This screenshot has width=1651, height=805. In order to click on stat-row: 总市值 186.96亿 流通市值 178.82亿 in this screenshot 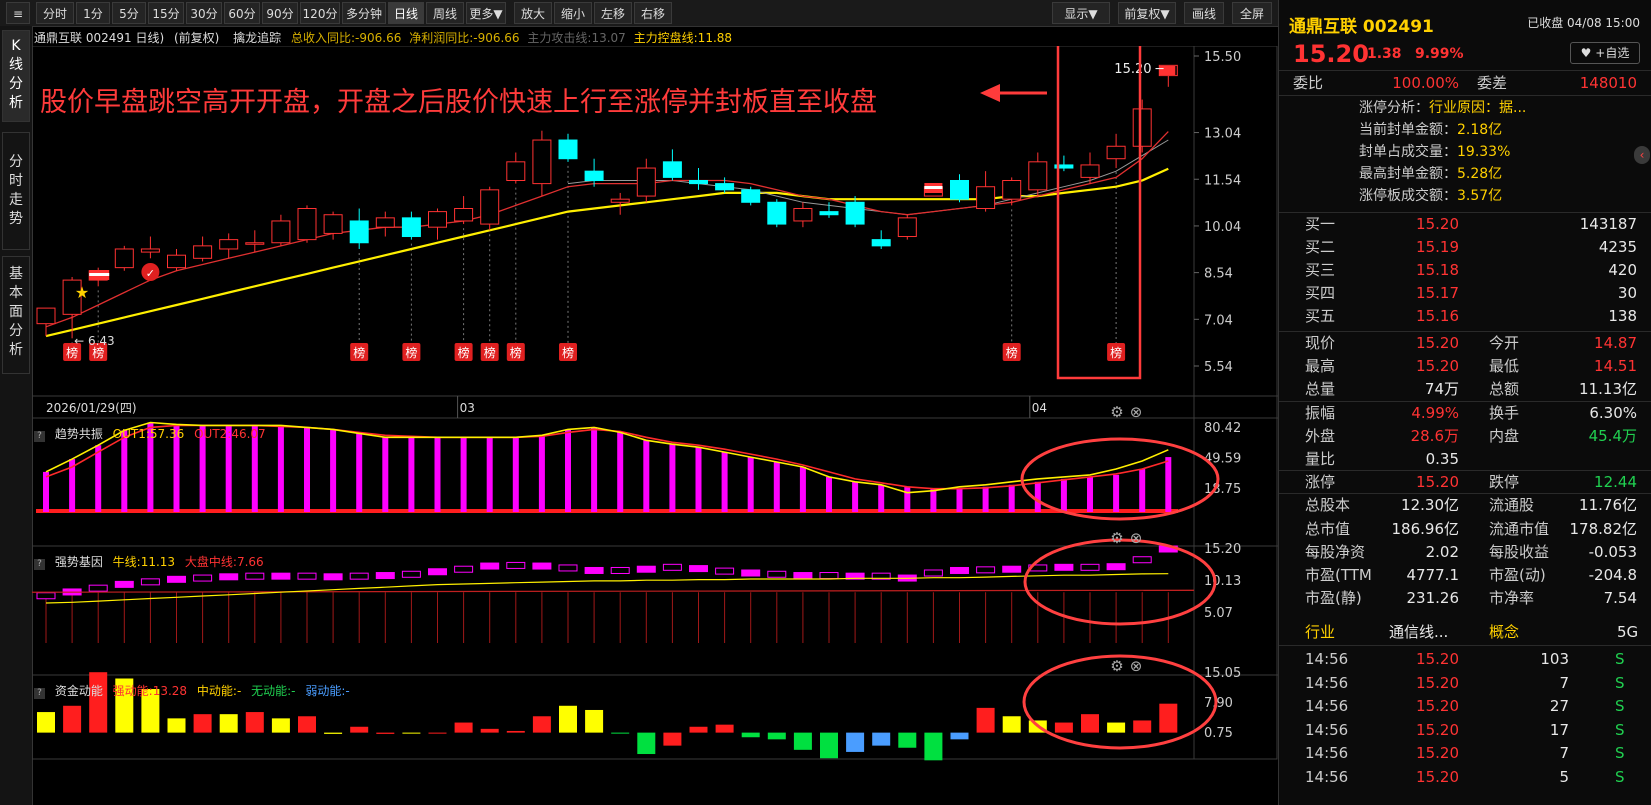, I will do `click(1465, 529)`.